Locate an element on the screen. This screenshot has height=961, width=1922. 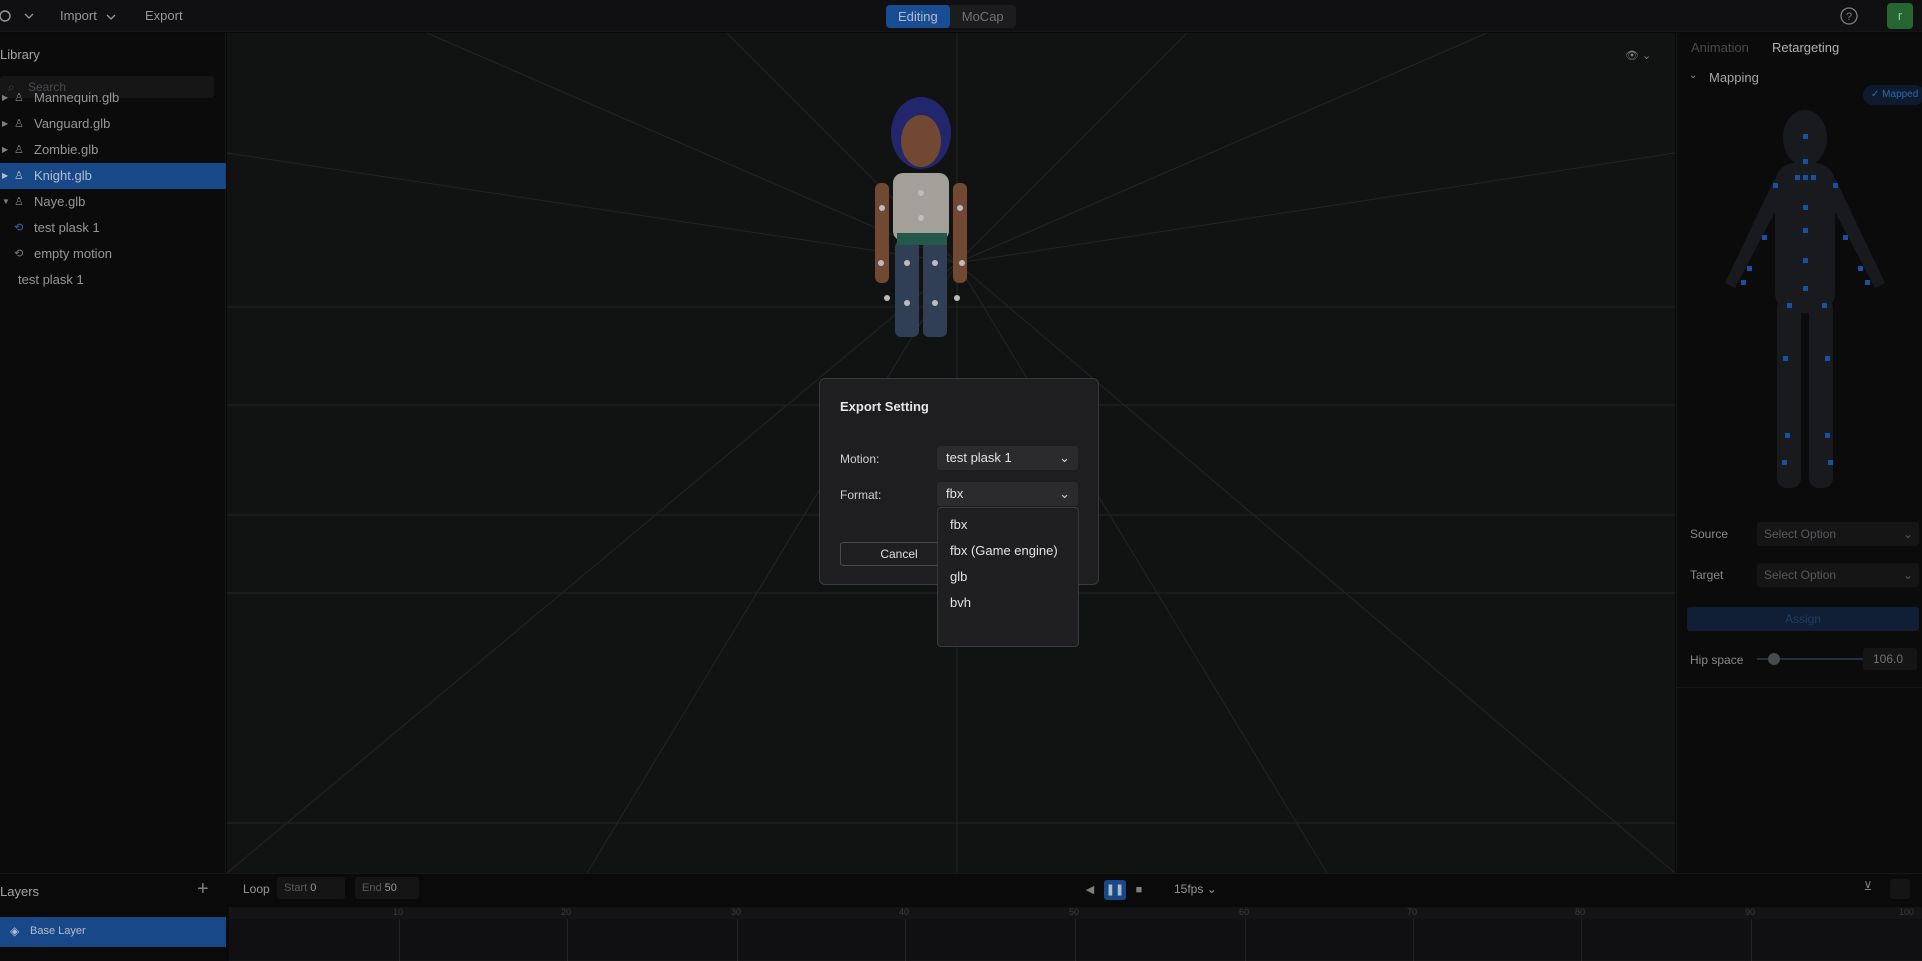
format-option-fbx: fbx is located at coordinates (958, 525).